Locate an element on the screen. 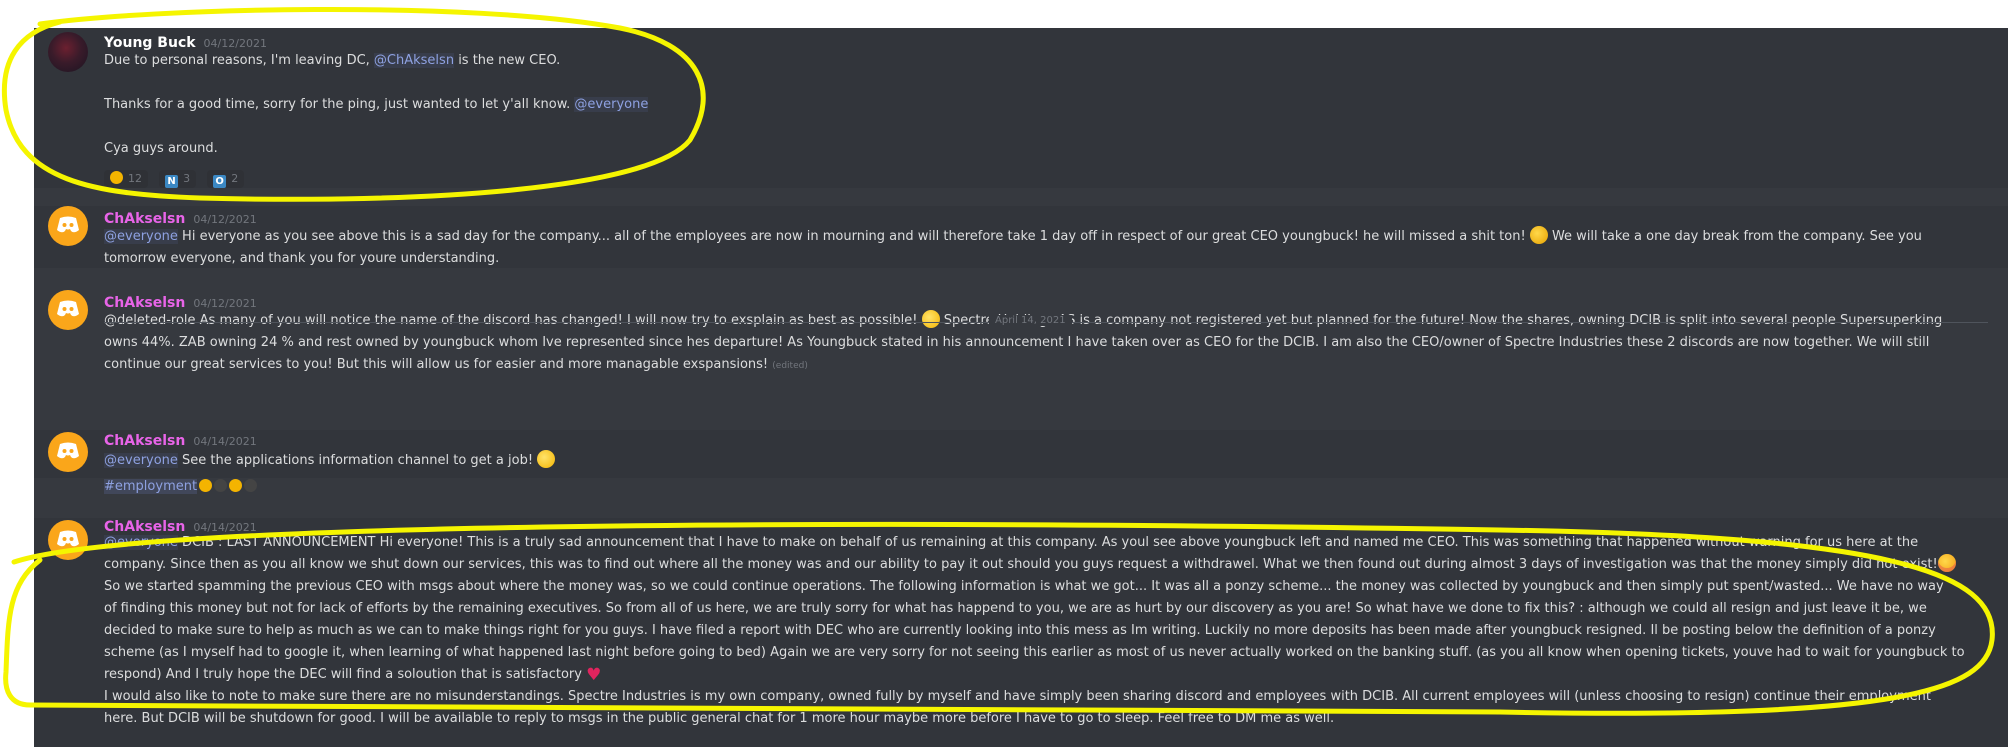 The height and width of the screenshot is (747, 2008). reaction-count: 12 is located at coordinates (135, 178).